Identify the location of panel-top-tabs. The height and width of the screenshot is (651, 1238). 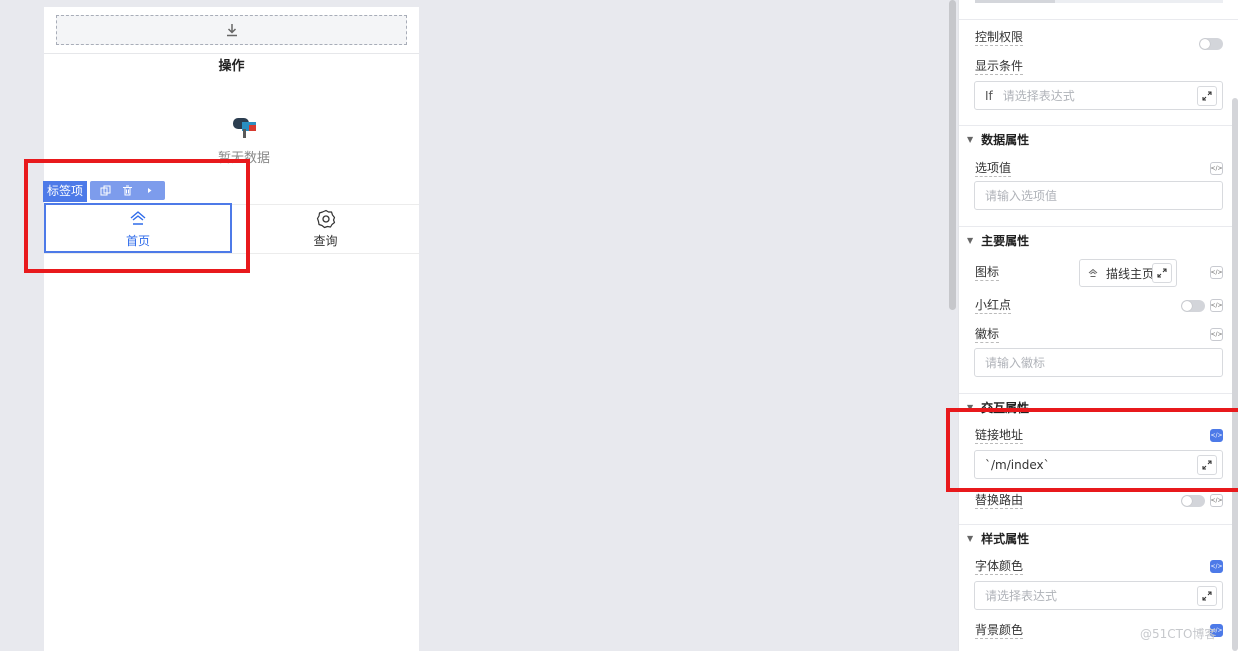
(1099, 1).